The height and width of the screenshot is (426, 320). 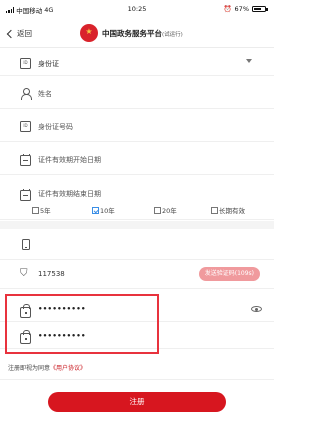 What do you see at coordinates (232, 211) in the screenshot?
I see `option-label: 长期有效` at bounding box center [232, 211].